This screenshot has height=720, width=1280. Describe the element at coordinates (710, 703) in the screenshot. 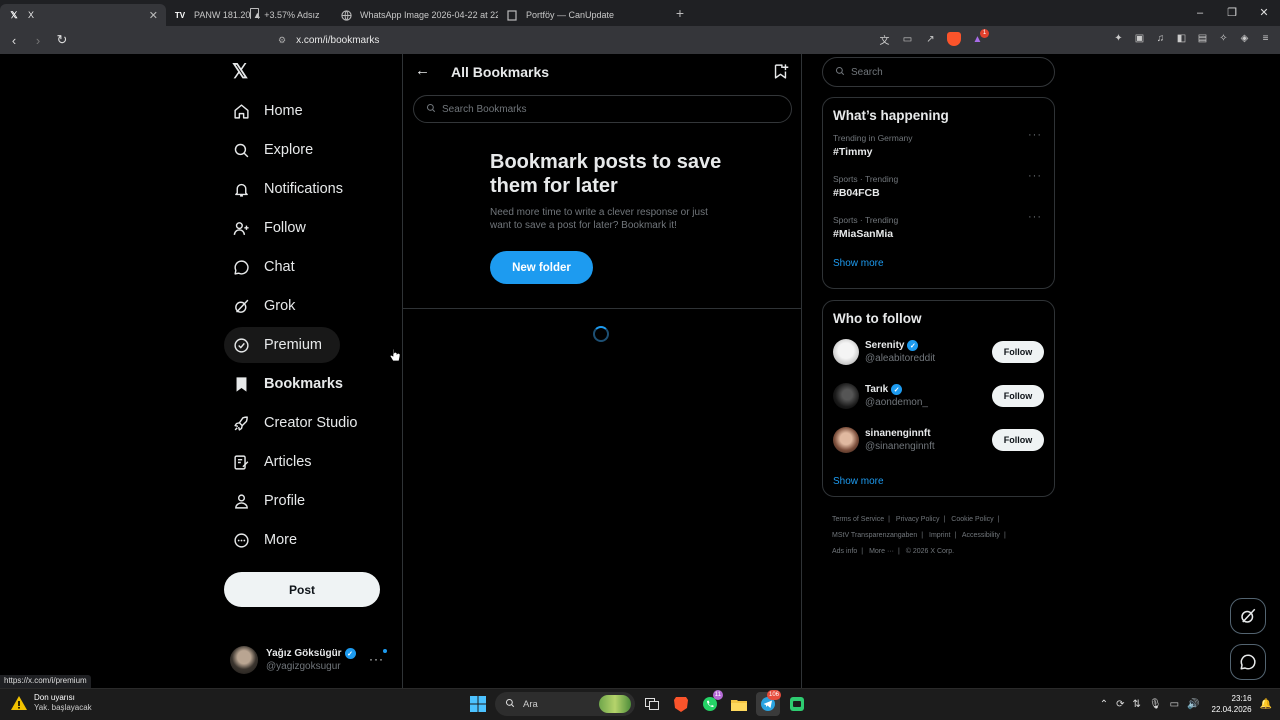

I see `whatsapp-icon: 11` at that location.